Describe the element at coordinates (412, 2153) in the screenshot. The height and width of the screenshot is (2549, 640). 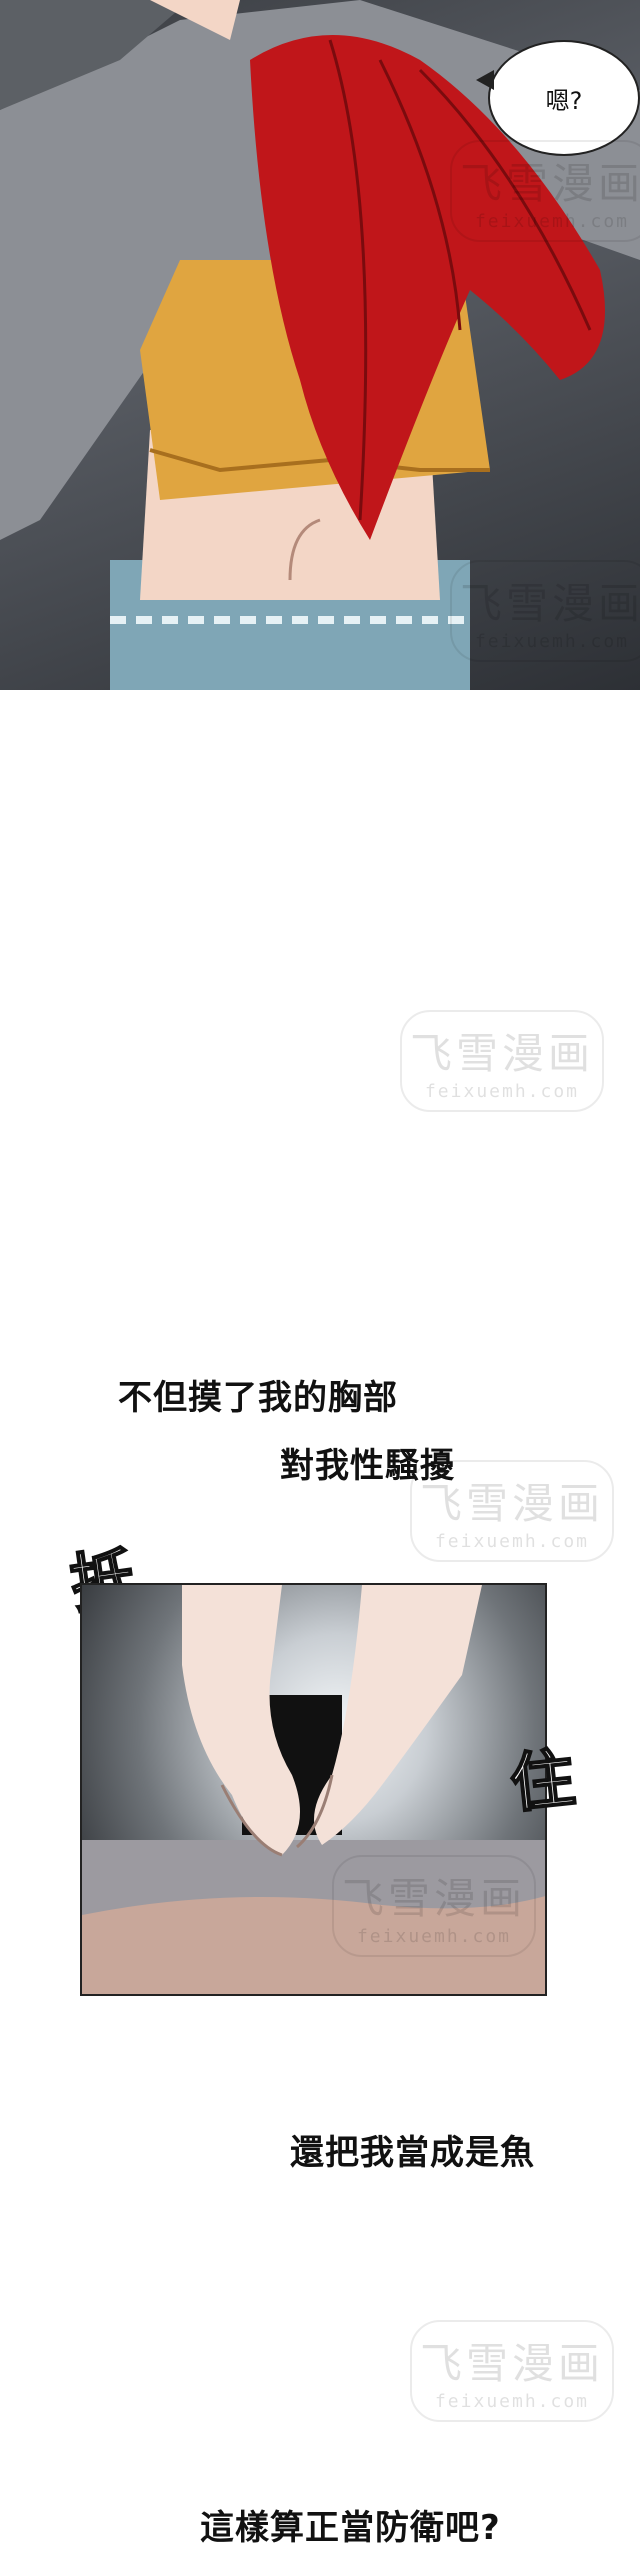
I see `caption: 還把我當成是魚` at that location.